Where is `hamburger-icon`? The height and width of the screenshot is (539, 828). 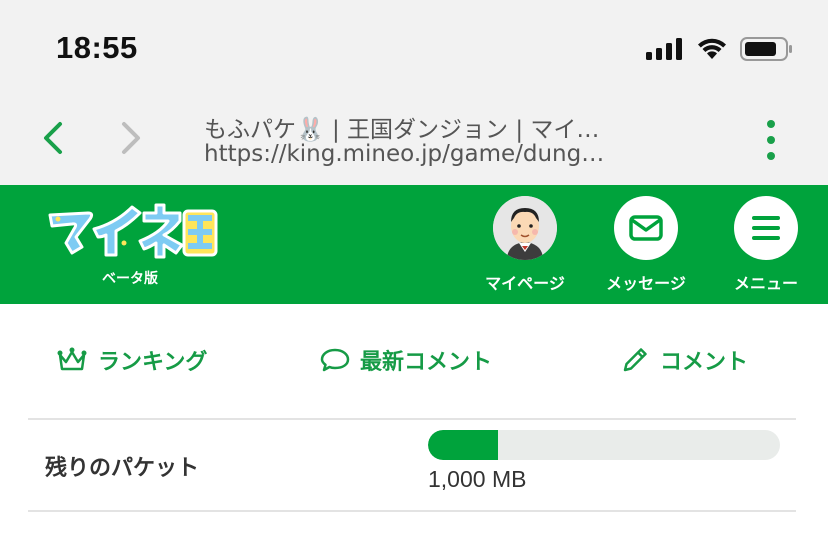
hamburger-icon is located at coordinates (766, 228).